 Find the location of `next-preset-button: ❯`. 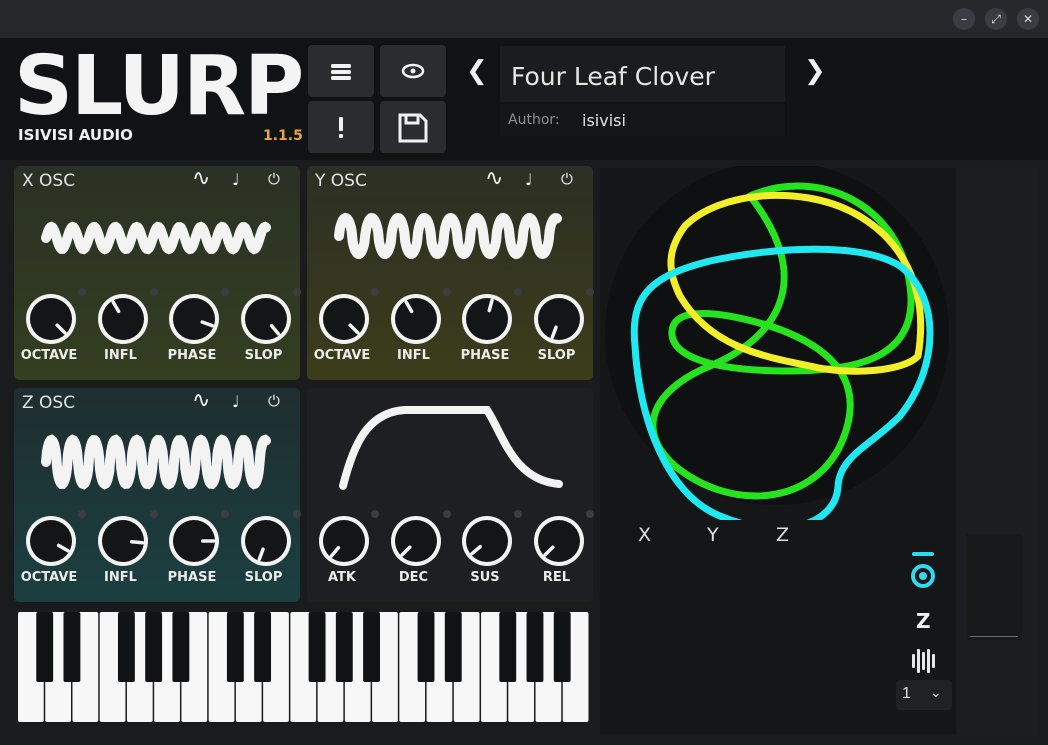

next-preset-button: ❯ is located at coordinates (815, 71).